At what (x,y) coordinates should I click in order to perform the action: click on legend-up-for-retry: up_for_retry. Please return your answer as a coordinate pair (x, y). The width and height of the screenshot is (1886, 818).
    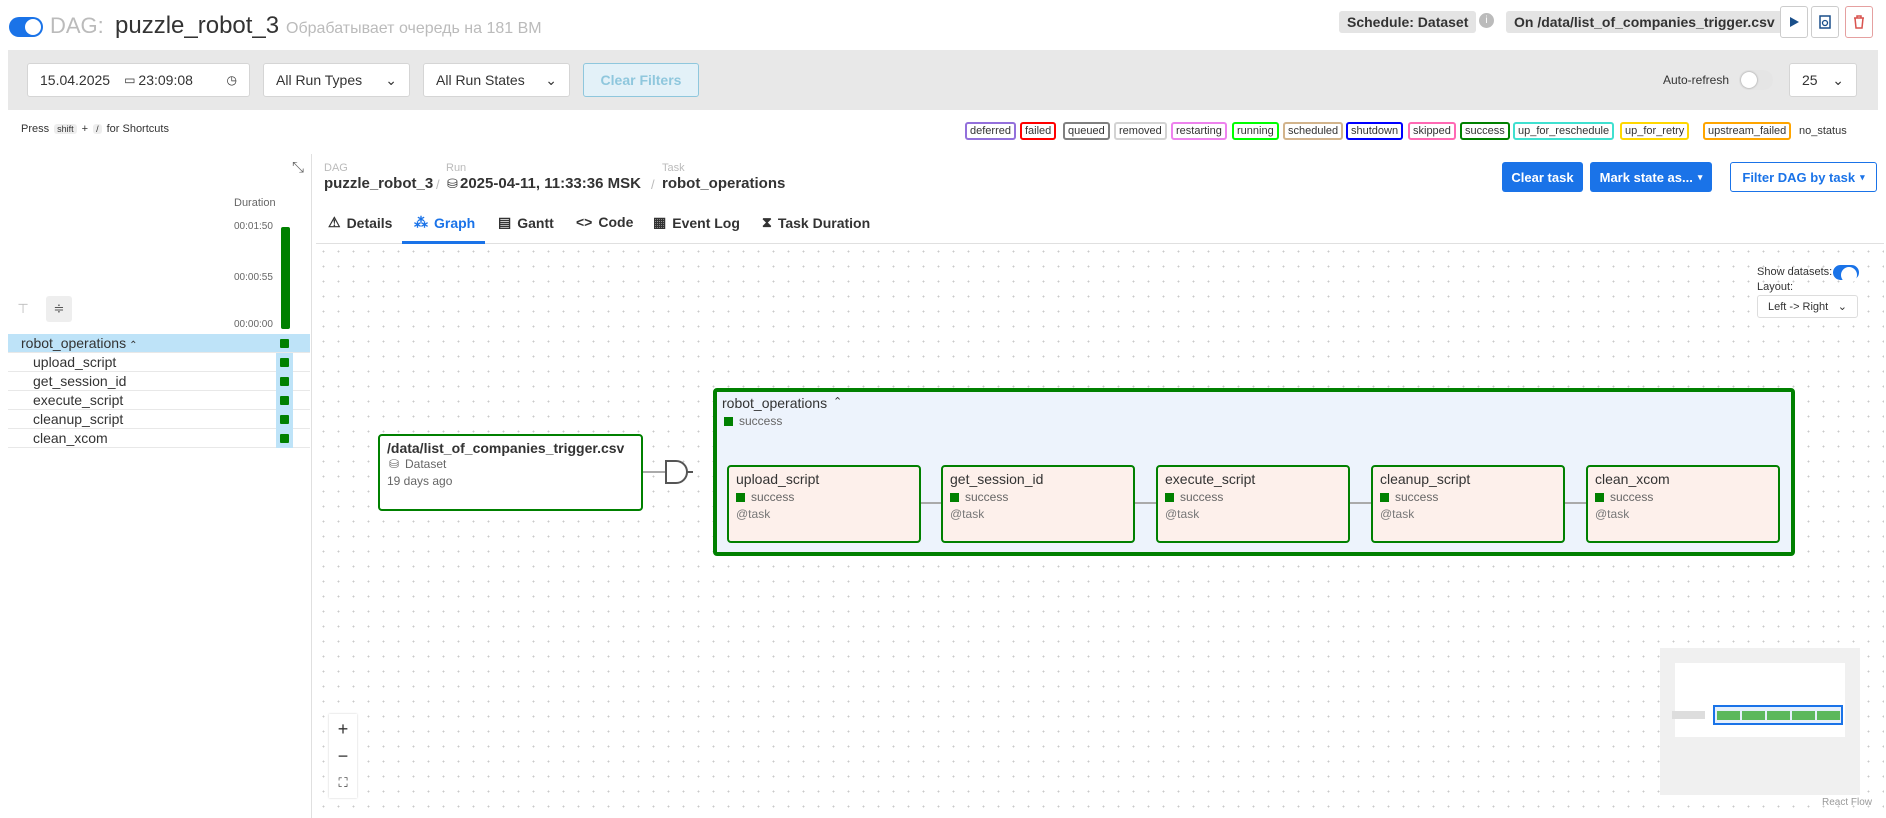
    Looking at the image, I should click on (1655, 131).